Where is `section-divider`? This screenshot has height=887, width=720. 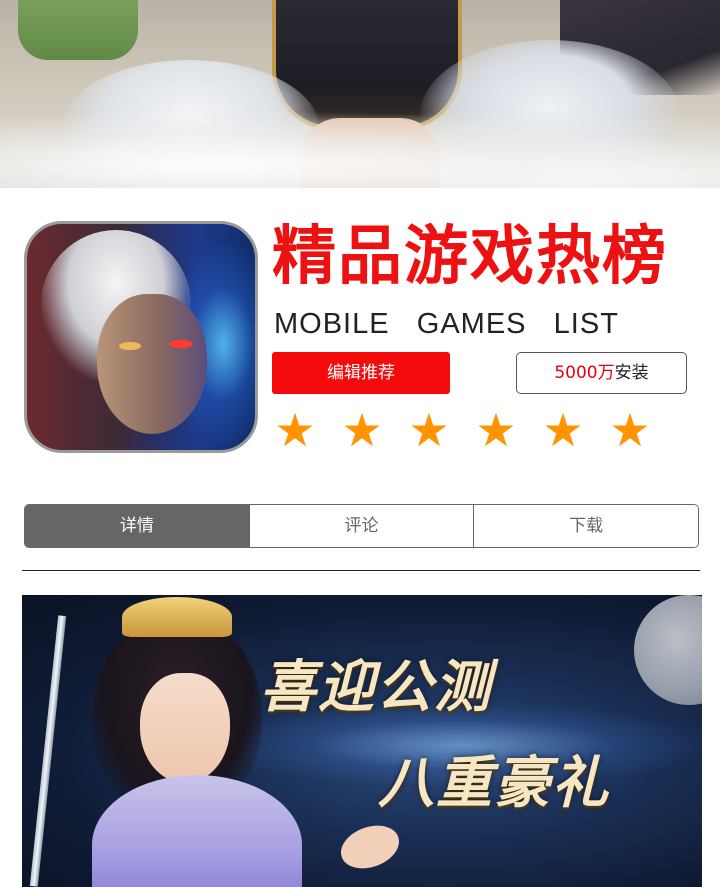 section-divider is located at coordinates (361, 570).